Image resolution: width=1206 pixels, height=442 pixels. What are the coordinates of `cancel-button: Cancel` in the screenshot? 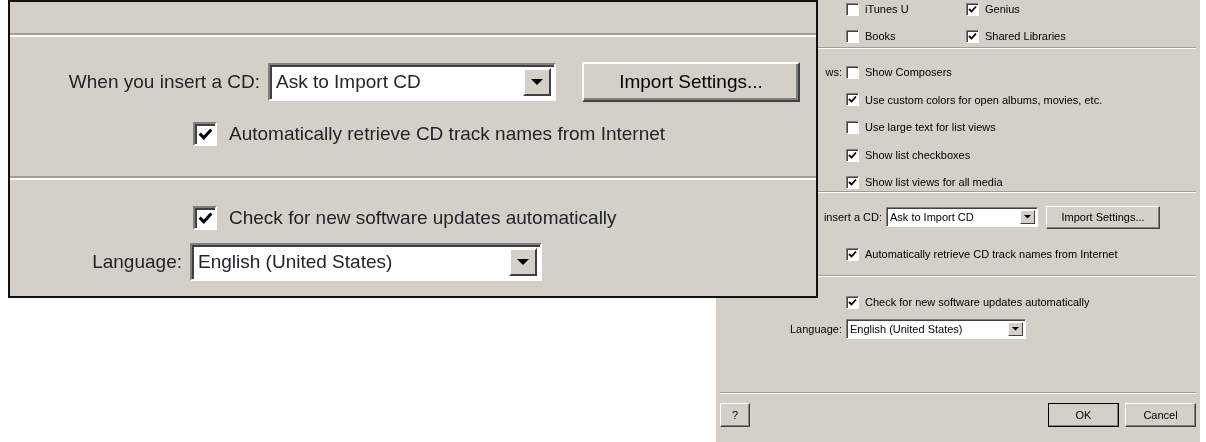 It's located at (1160, 415).